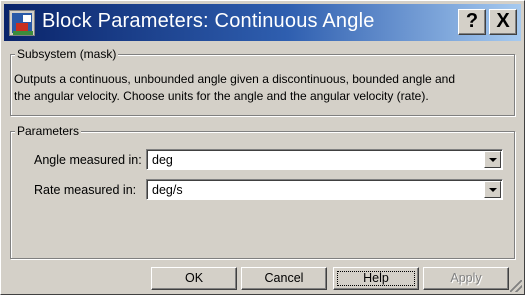 The image size is (525, 295). I want to click on help-button: Help, so click(376, 278).